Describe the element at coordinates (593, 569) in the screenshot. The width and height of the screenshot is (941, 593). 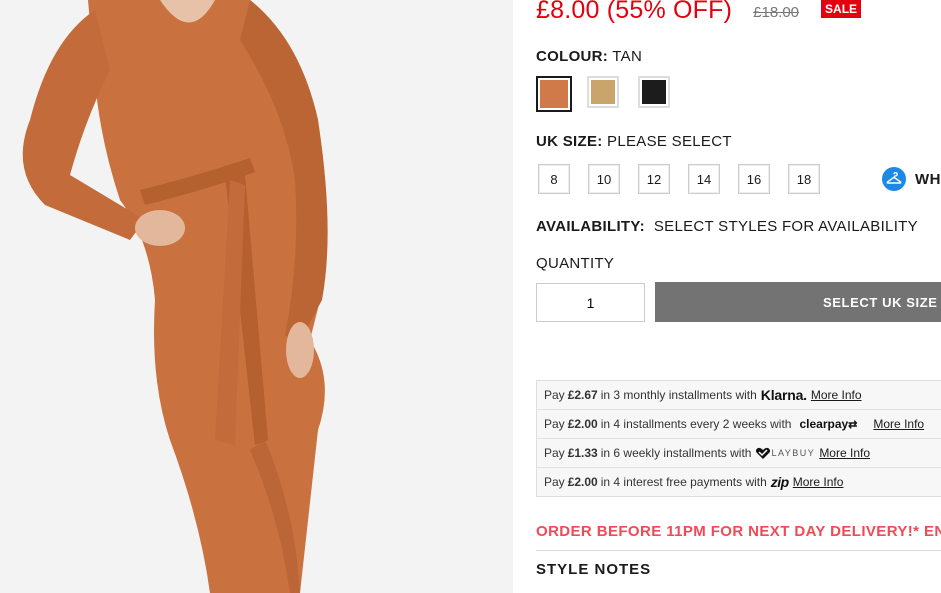
I see `style-notes-heading: STYLE NOTES` at that location.